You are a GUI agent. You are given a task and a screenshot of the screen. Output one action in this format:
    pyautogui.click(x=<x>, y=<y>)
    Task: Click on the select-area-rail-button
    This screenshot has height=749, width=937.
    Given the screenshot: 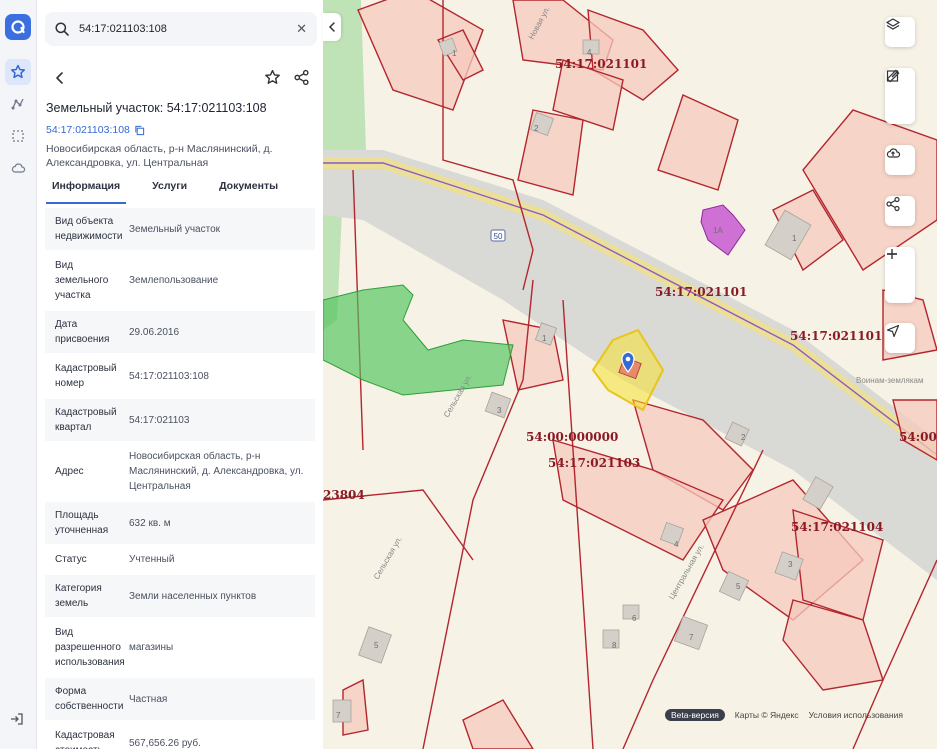 What is the action you would take?
    pyautogui.click(x=18, y=136)
    